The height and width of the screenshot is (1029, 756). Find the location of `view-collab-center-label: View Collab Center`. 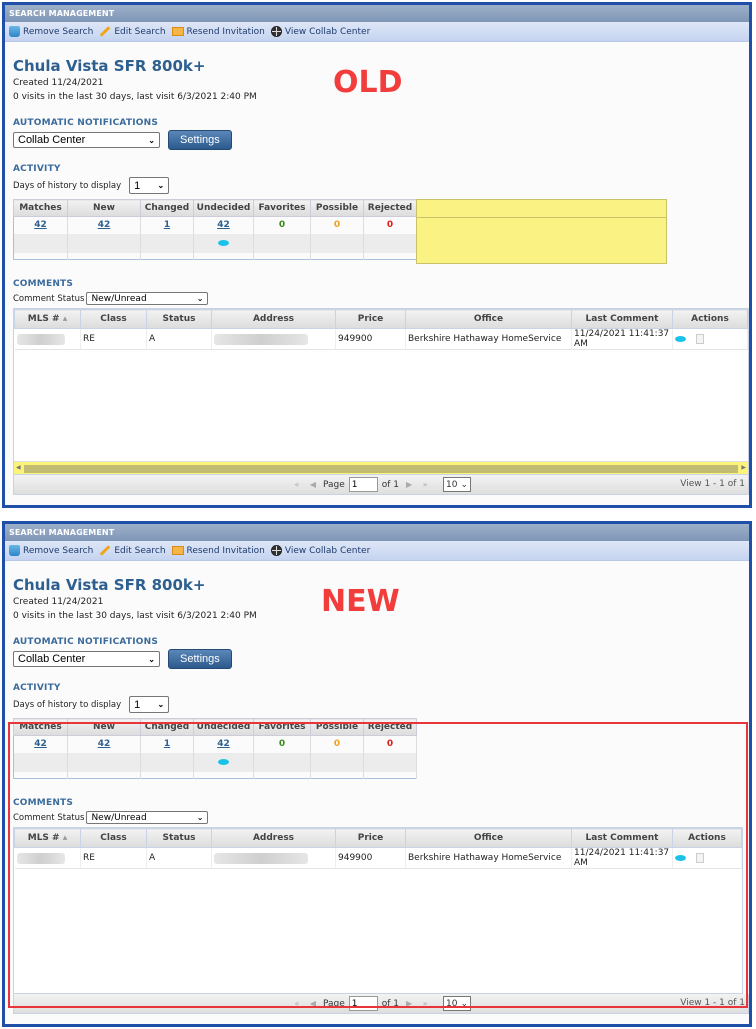

view-collab-center-label: View Collab Center is located at coordinates (327, 31).